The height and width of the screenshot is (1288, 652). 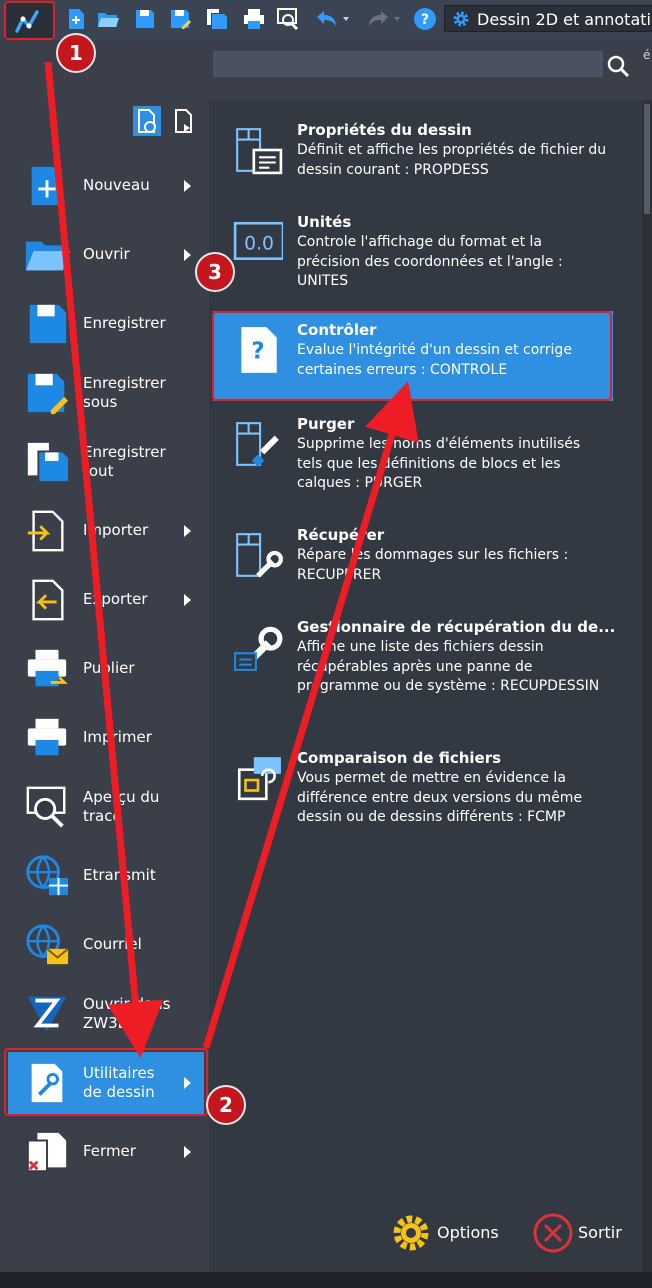 What do you see at coordinates (564, 19) in the screenshot?
I see `workspace-label: Dessin 2D et annotatio` at bounding box center [564, 19].